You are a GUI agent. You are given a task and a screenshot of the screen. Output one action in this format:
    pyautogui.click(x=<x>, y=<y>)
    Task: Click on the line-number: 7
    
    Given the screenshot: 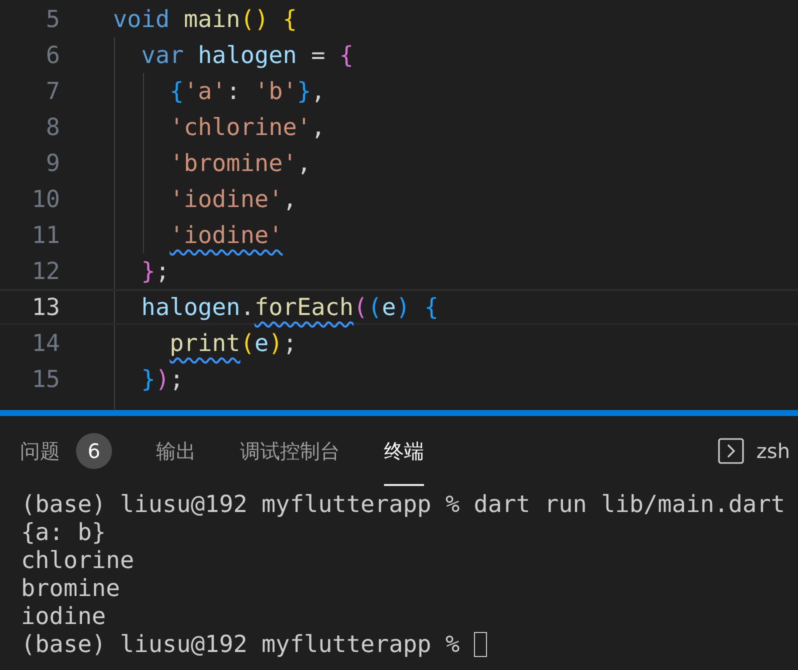 What is the action you would take?
    pyautogui.click(x=52, y=91)
    